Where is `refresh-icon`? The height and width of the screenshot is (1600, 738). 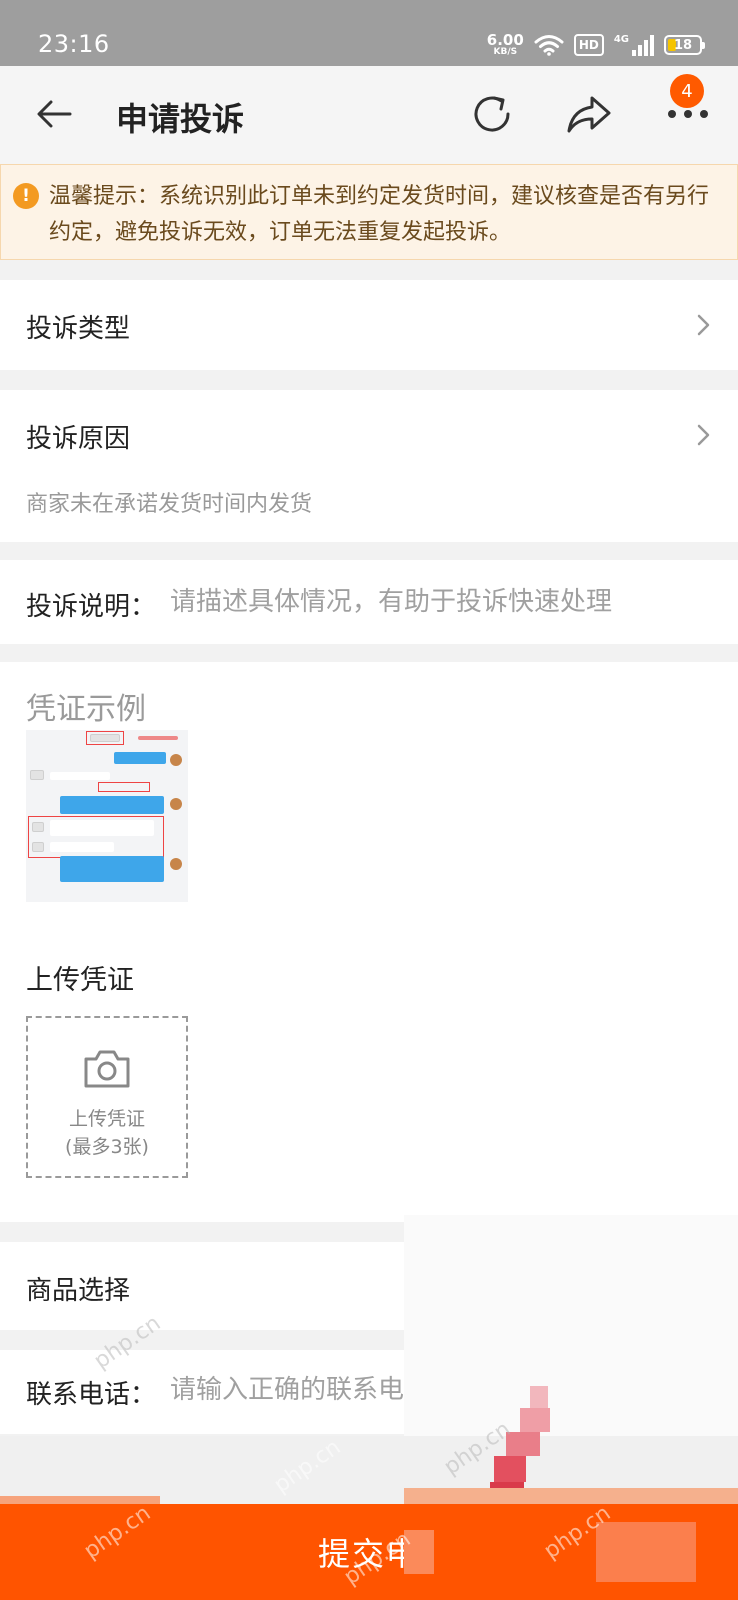 refresh-icon is located at coordinates (492, 114).